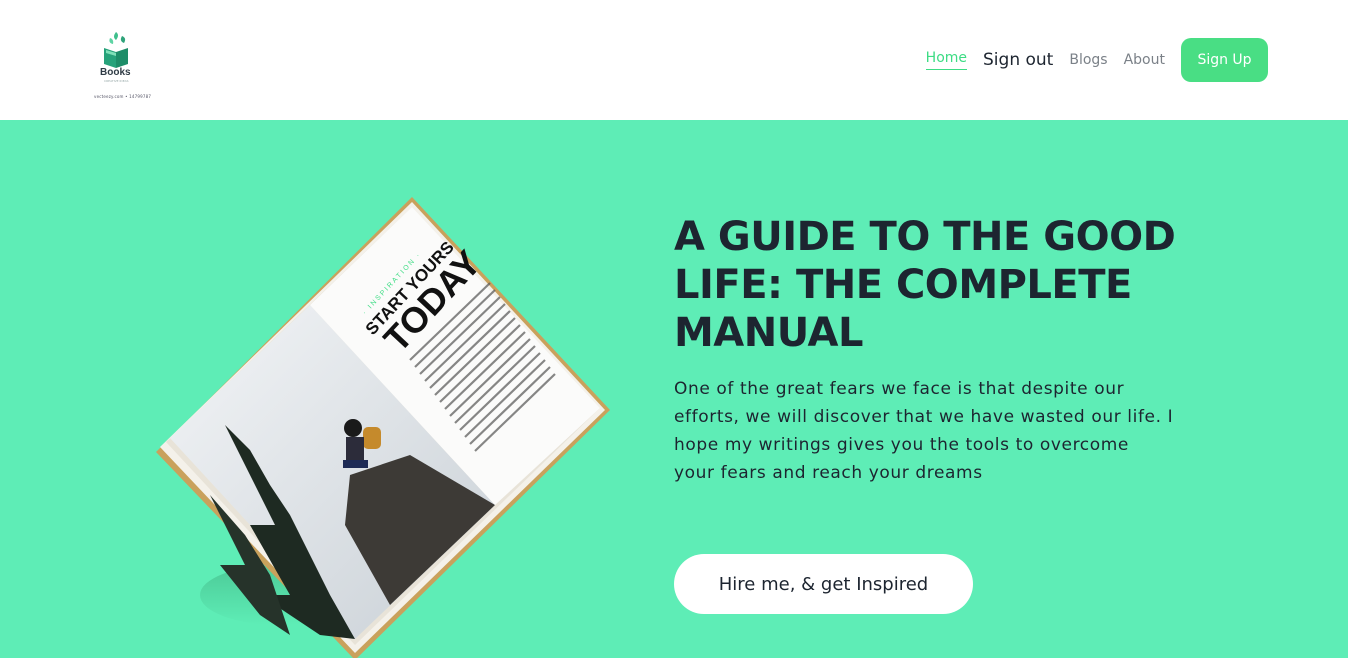  I want to click on sign-up-button: Sign Up, so click(1224, 60).